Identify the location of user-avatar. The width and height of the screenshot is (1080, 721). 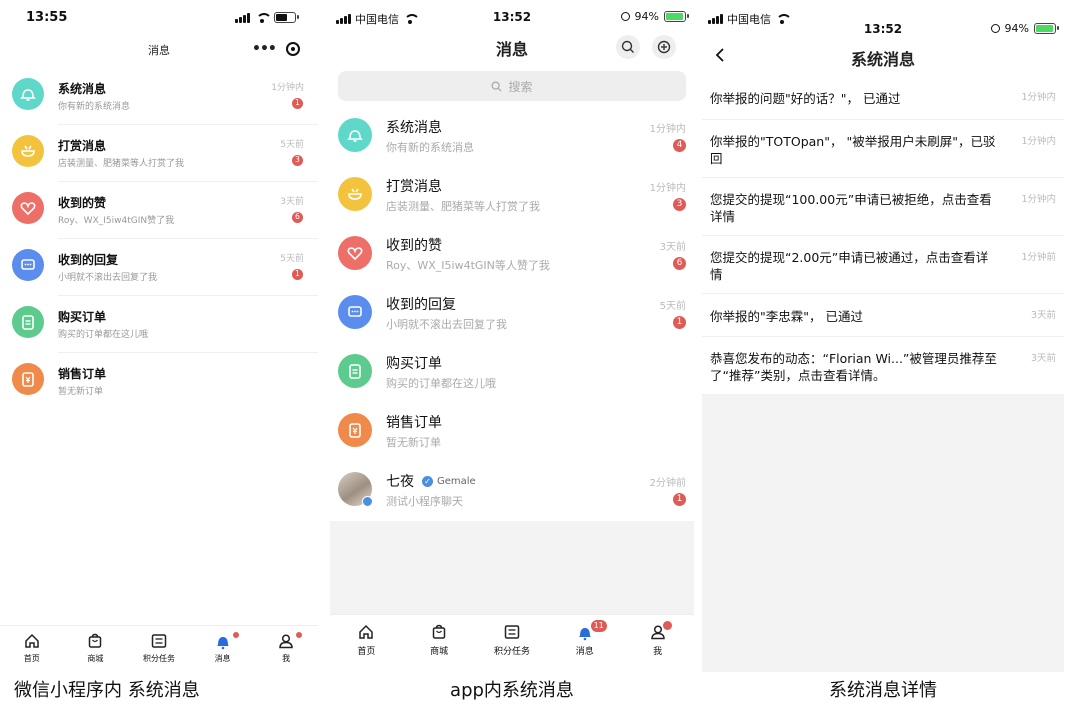
(355, 489).